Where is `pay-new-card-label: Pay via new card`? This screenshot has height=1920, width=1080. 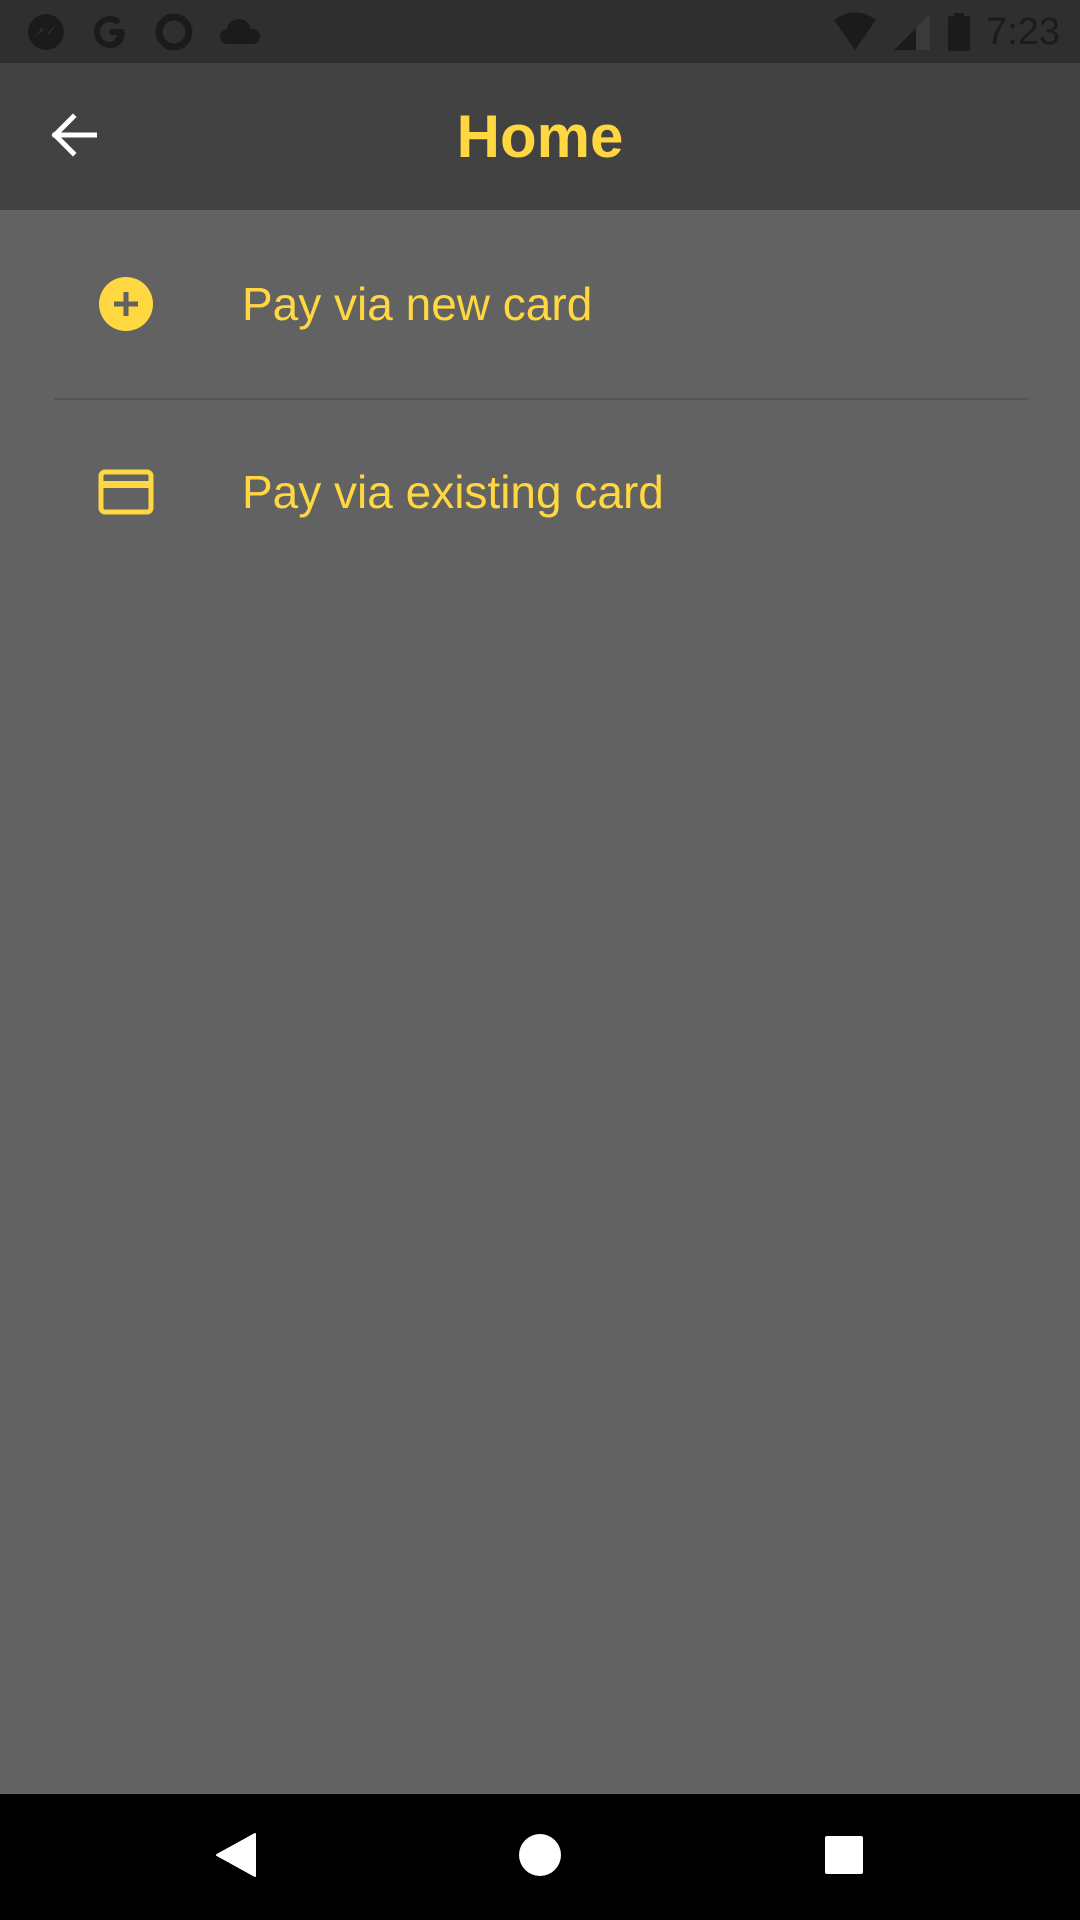
pay-new-card-label: Pay via new card is located at coordinates (417, 304).